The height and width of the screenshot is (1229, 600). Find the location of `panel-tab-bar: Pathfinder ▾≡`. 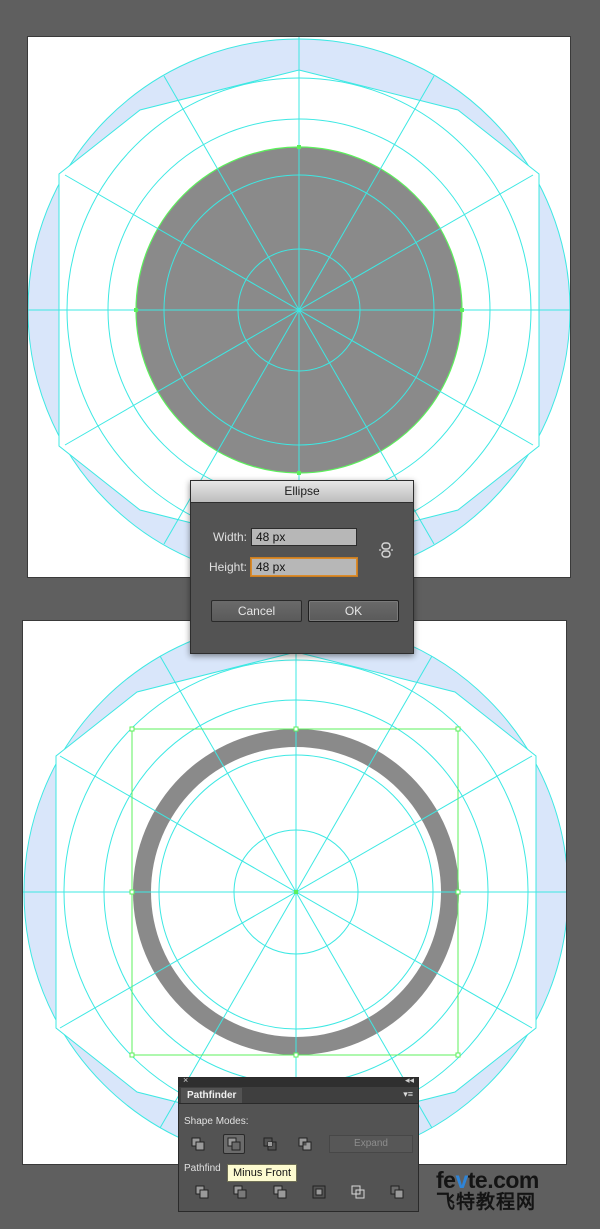

panel-tab-bar: Pathfinder ▾≡ is located at coordinates (298, 1095).